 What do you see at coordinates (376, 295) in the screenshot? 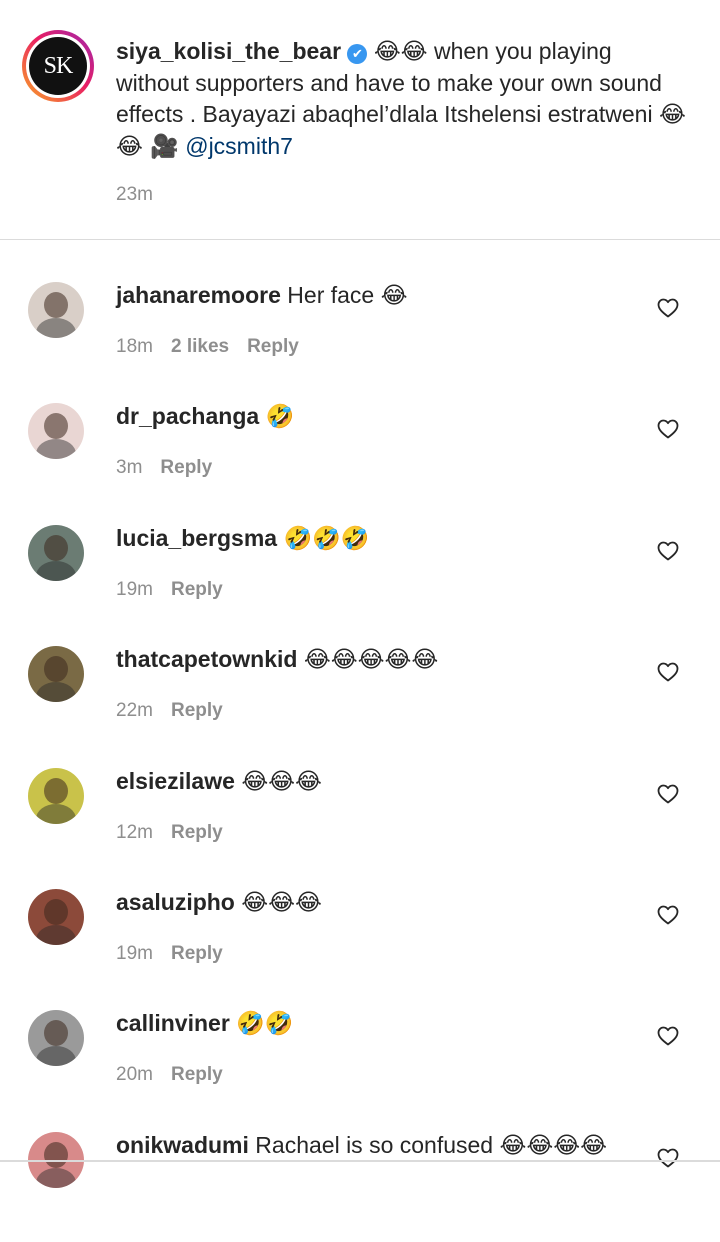
I see `comment-text: jahanaremoore Her face 😂` at bounding box center [376, 295].